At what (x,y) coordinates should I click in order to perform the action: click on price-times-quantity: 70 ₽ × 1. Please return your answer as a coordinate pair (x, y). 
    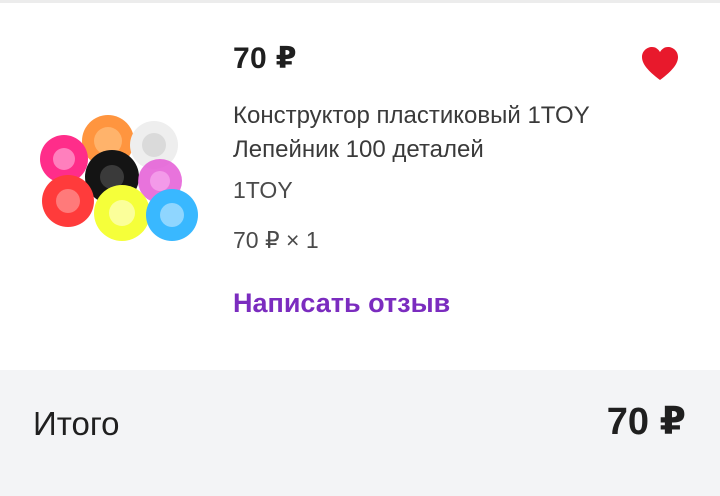
    Looking at the image, I should click on (276, 240).